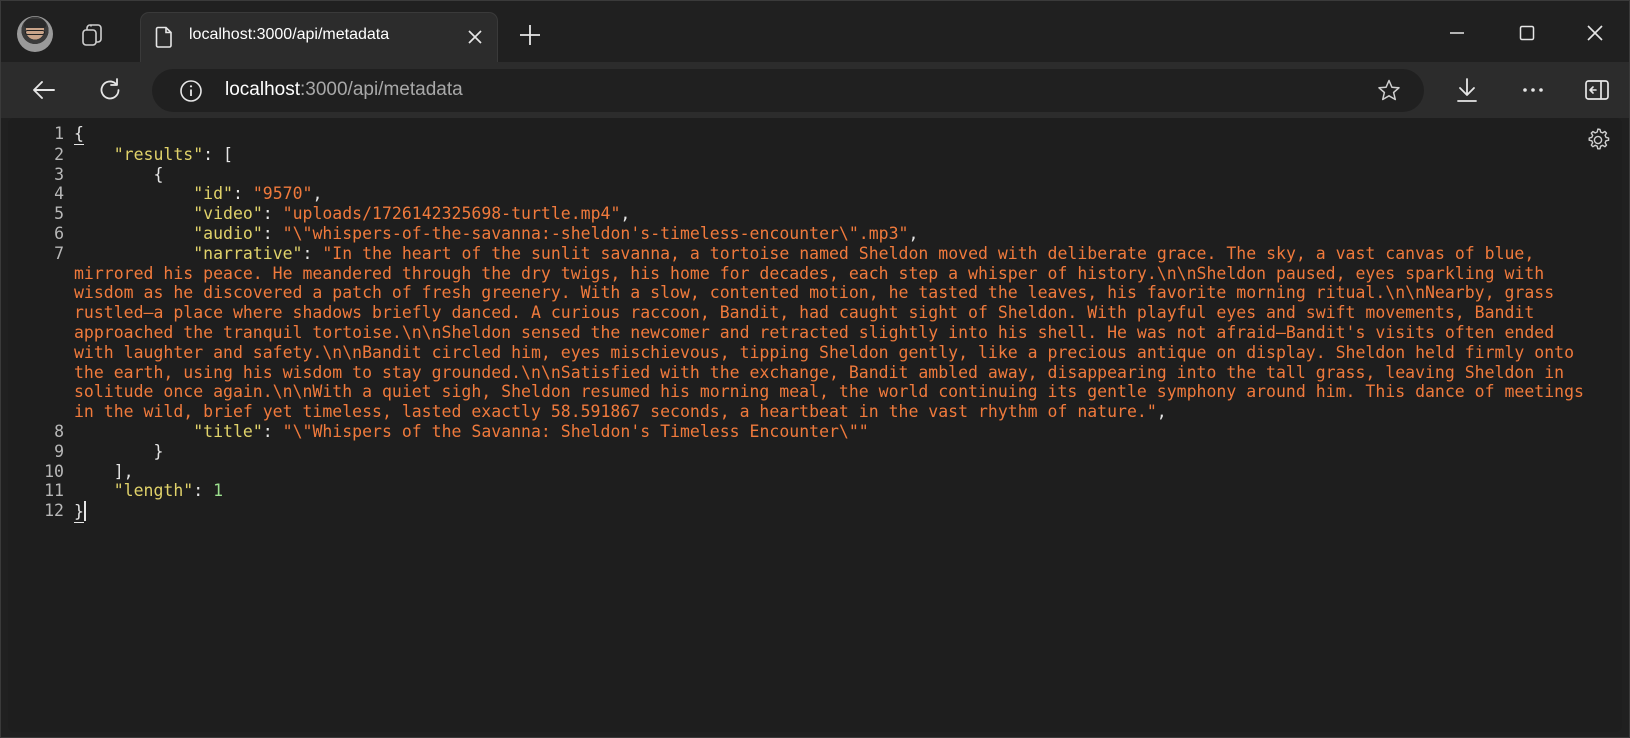 The image size is (1630, 738). I want to click on json-key: "results", so click(158, 154).